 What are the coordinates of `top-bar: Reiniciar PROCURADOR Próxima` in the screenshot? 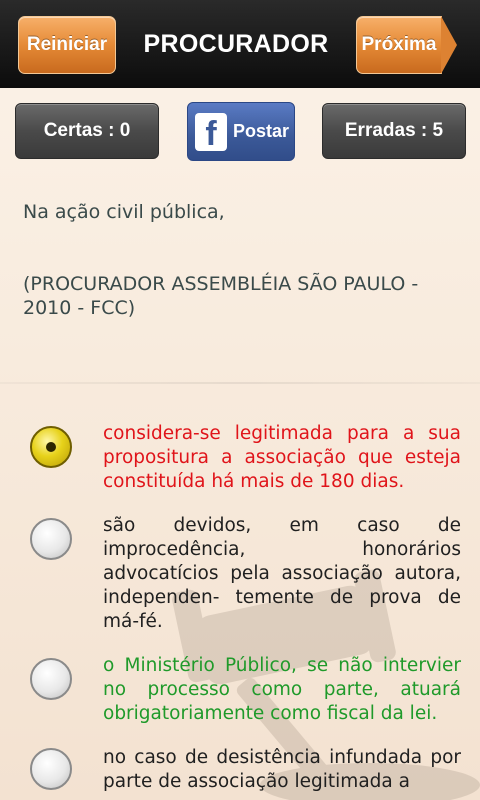 It's located at (240, 44).